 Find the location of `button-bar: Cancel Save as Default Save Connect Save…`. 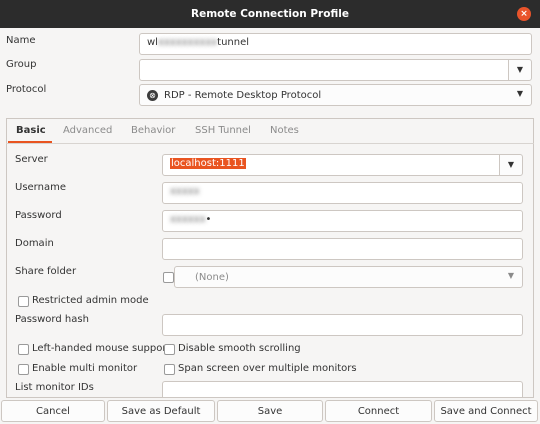

button-bar: Cancel Save as Default Save Connect Save… is located at coordinates (270, 412).